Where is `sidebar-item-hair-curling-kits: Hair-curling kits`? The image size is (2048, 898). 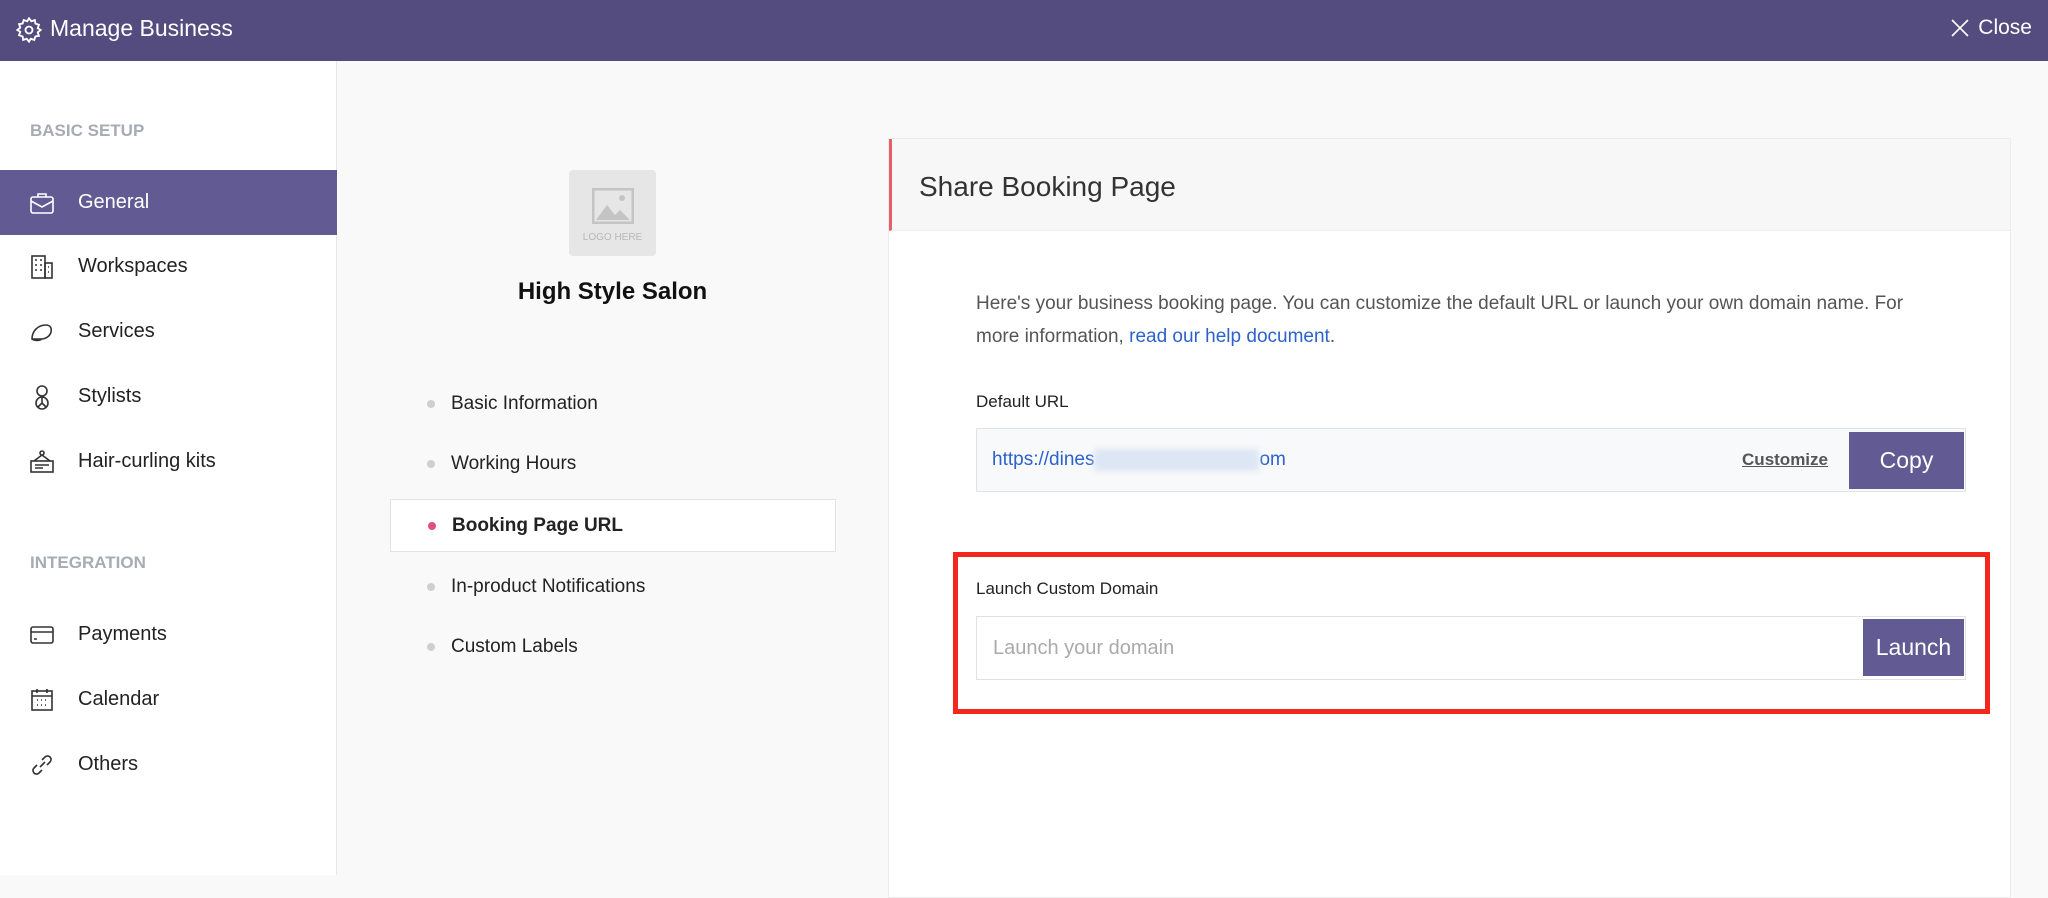 sidebar-item-hair-curling-kits: Hair-curling kits is located at coordinates (168, 461).